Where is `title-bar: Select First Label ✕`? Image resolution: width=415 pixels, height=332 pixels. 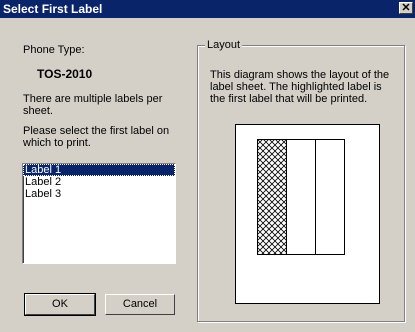 title-bar: Select First Label ✕ is located at coordinates (207, 9).